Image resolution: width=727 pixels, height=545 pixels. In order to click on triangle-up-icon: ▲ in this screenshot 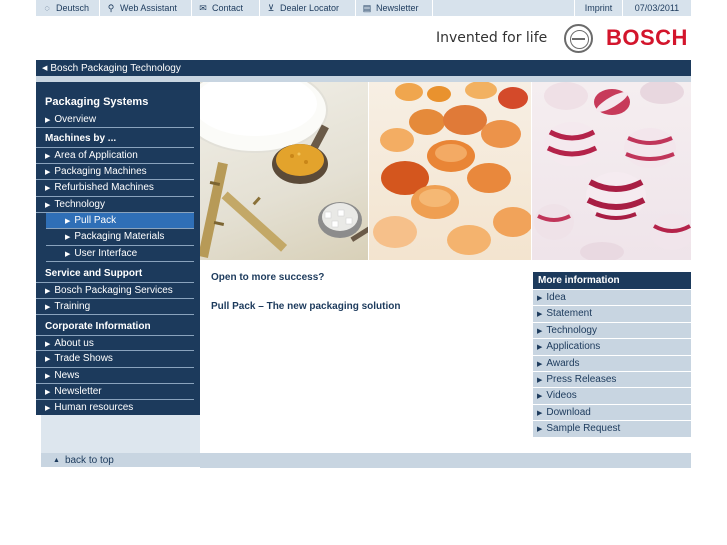, I will do `click(56, 460)`.